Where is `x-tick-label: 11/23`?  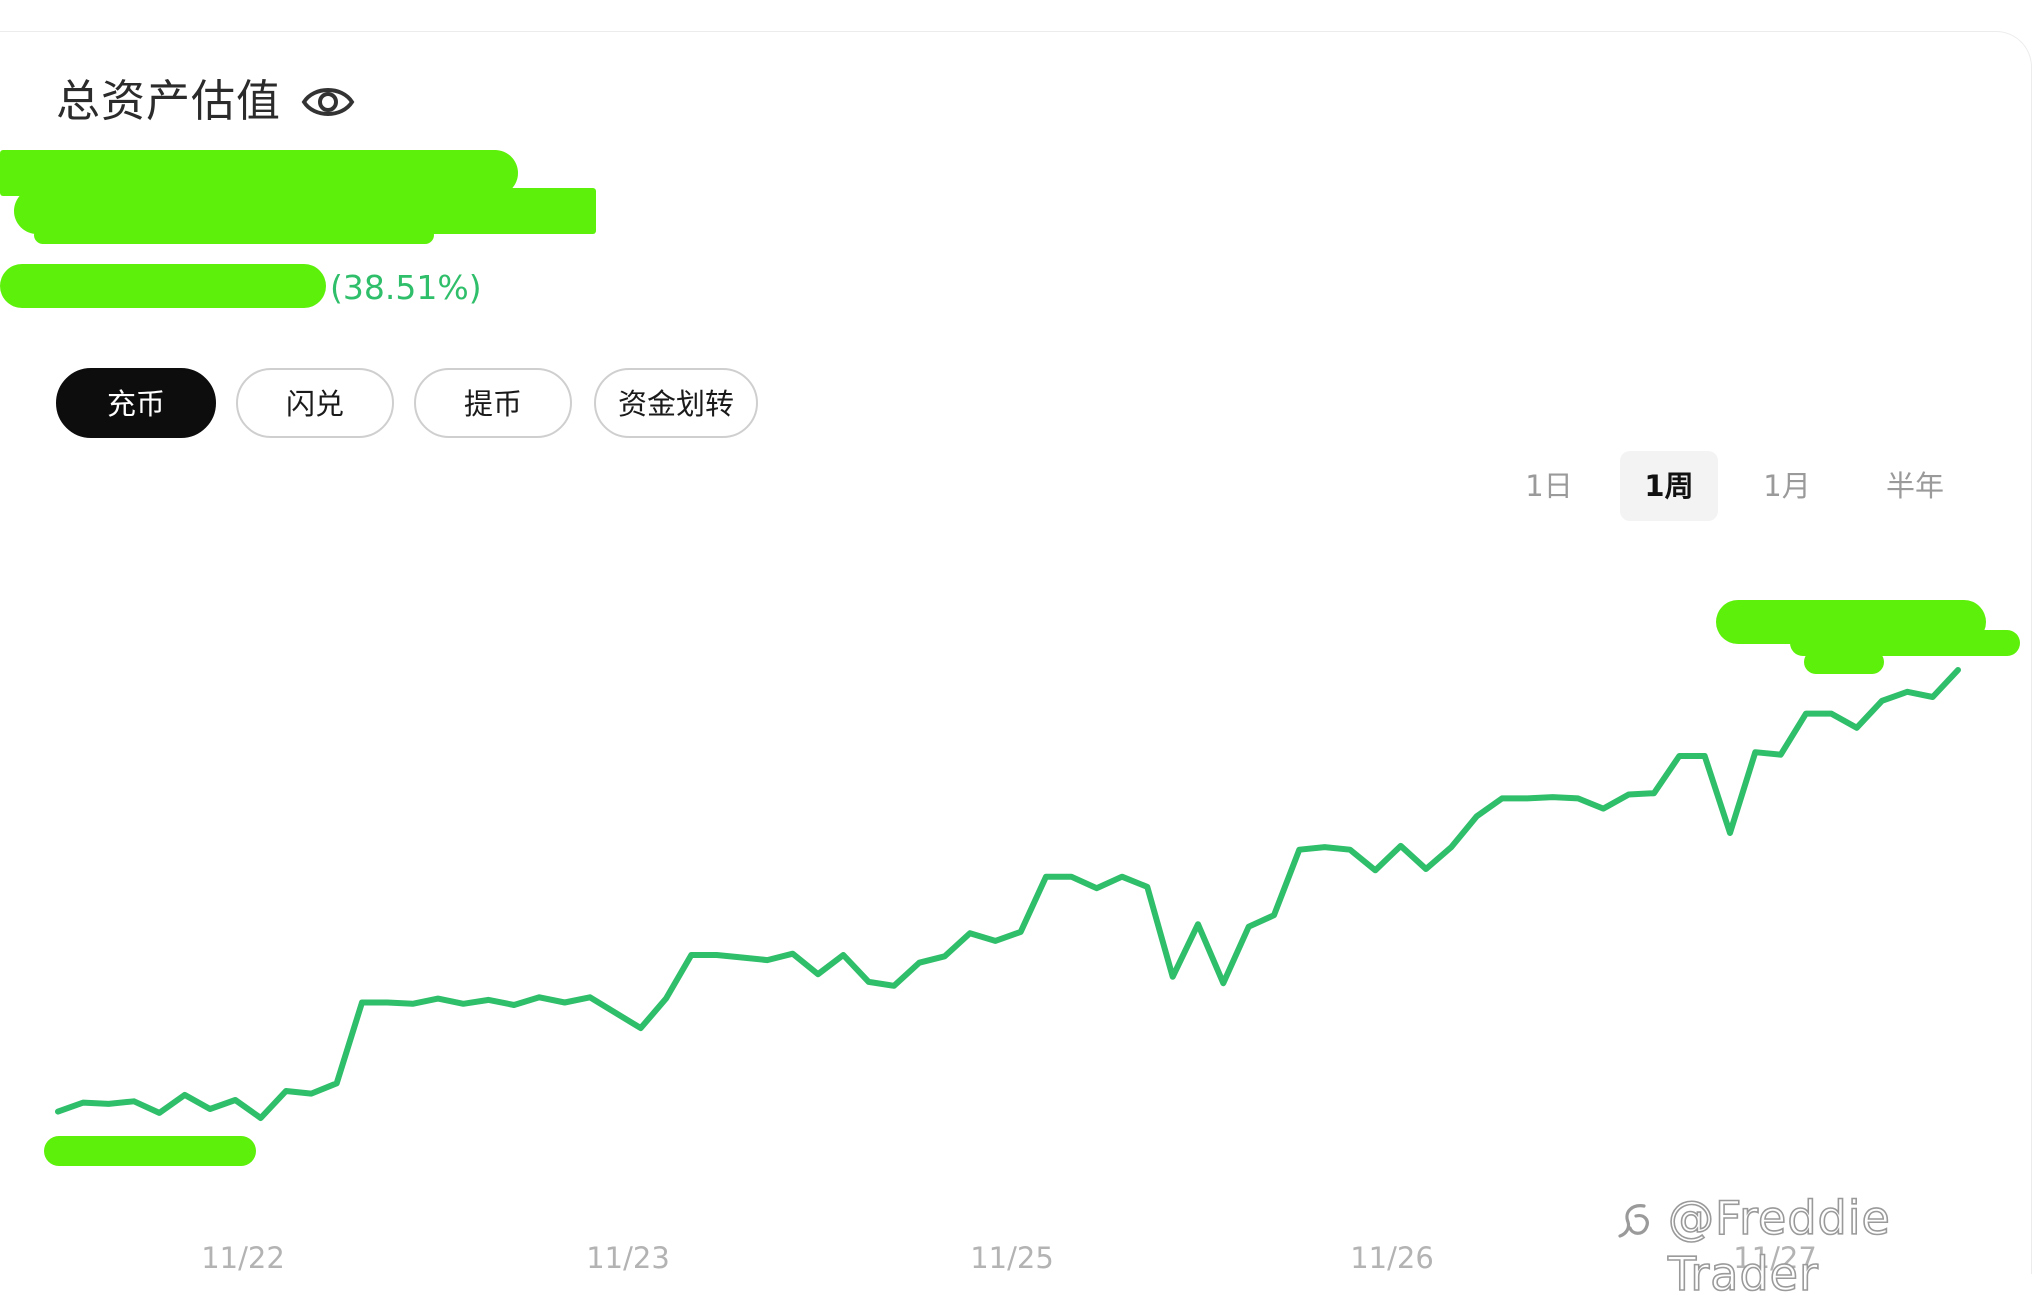 x-tick-label: 11/23 is located at coordinates (628, 1257).